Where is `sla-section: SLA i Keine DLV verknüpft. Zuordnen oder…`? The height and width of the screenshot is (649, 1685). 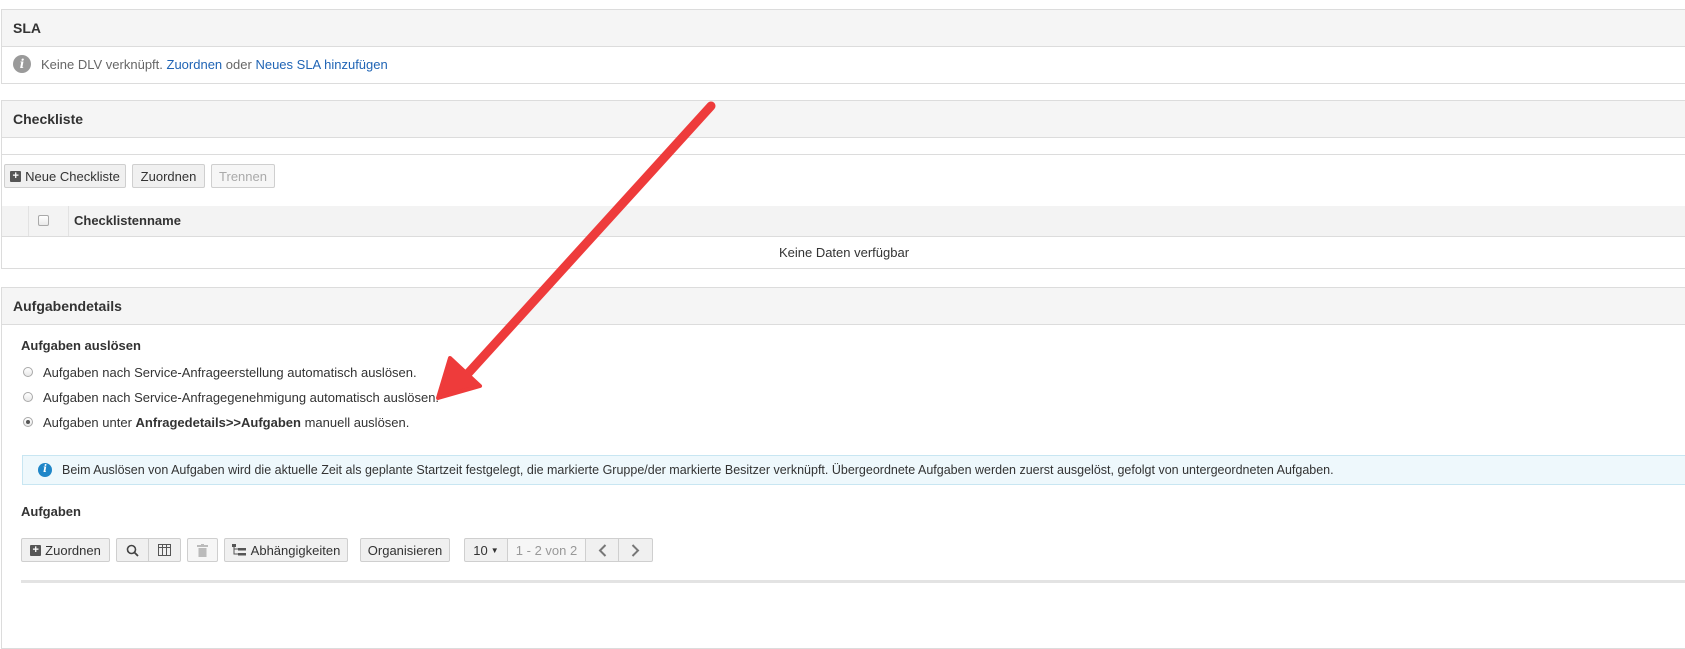
sla-section: SLA i Keine DLV verknüpft. Zuordnen oder… is located at coordinates (843, 46).